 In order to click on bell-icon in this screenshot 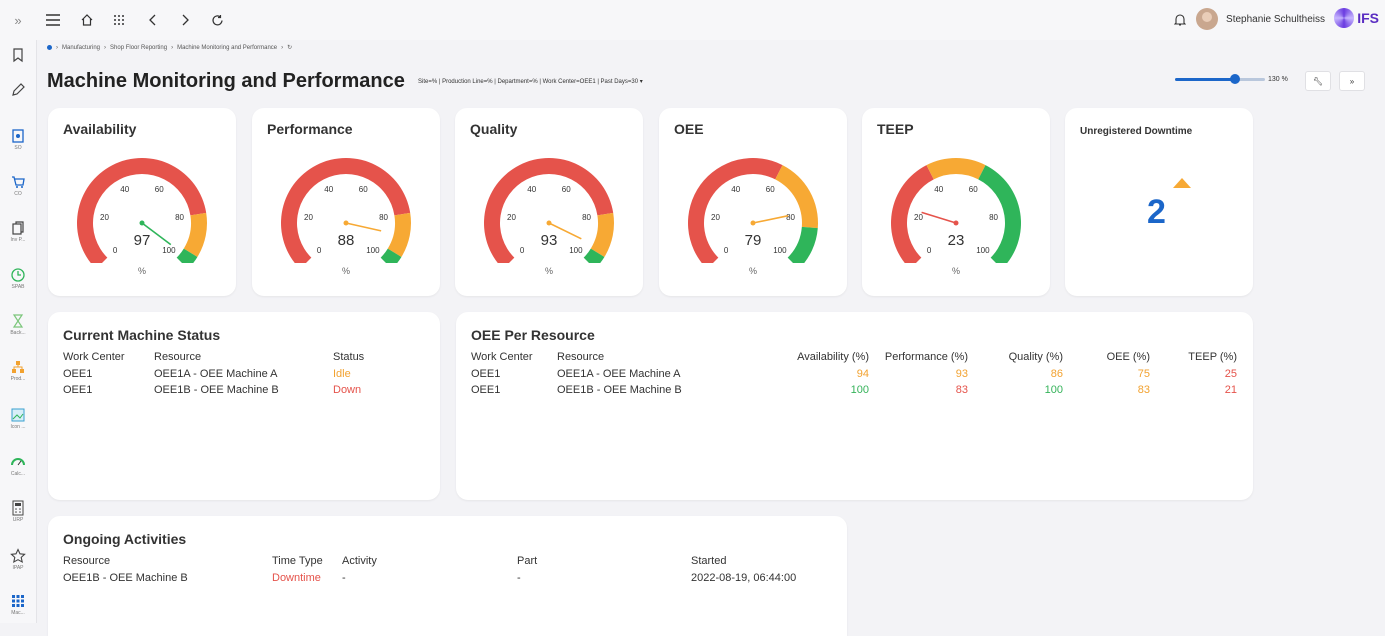, I will do `click(1180, 19)`.